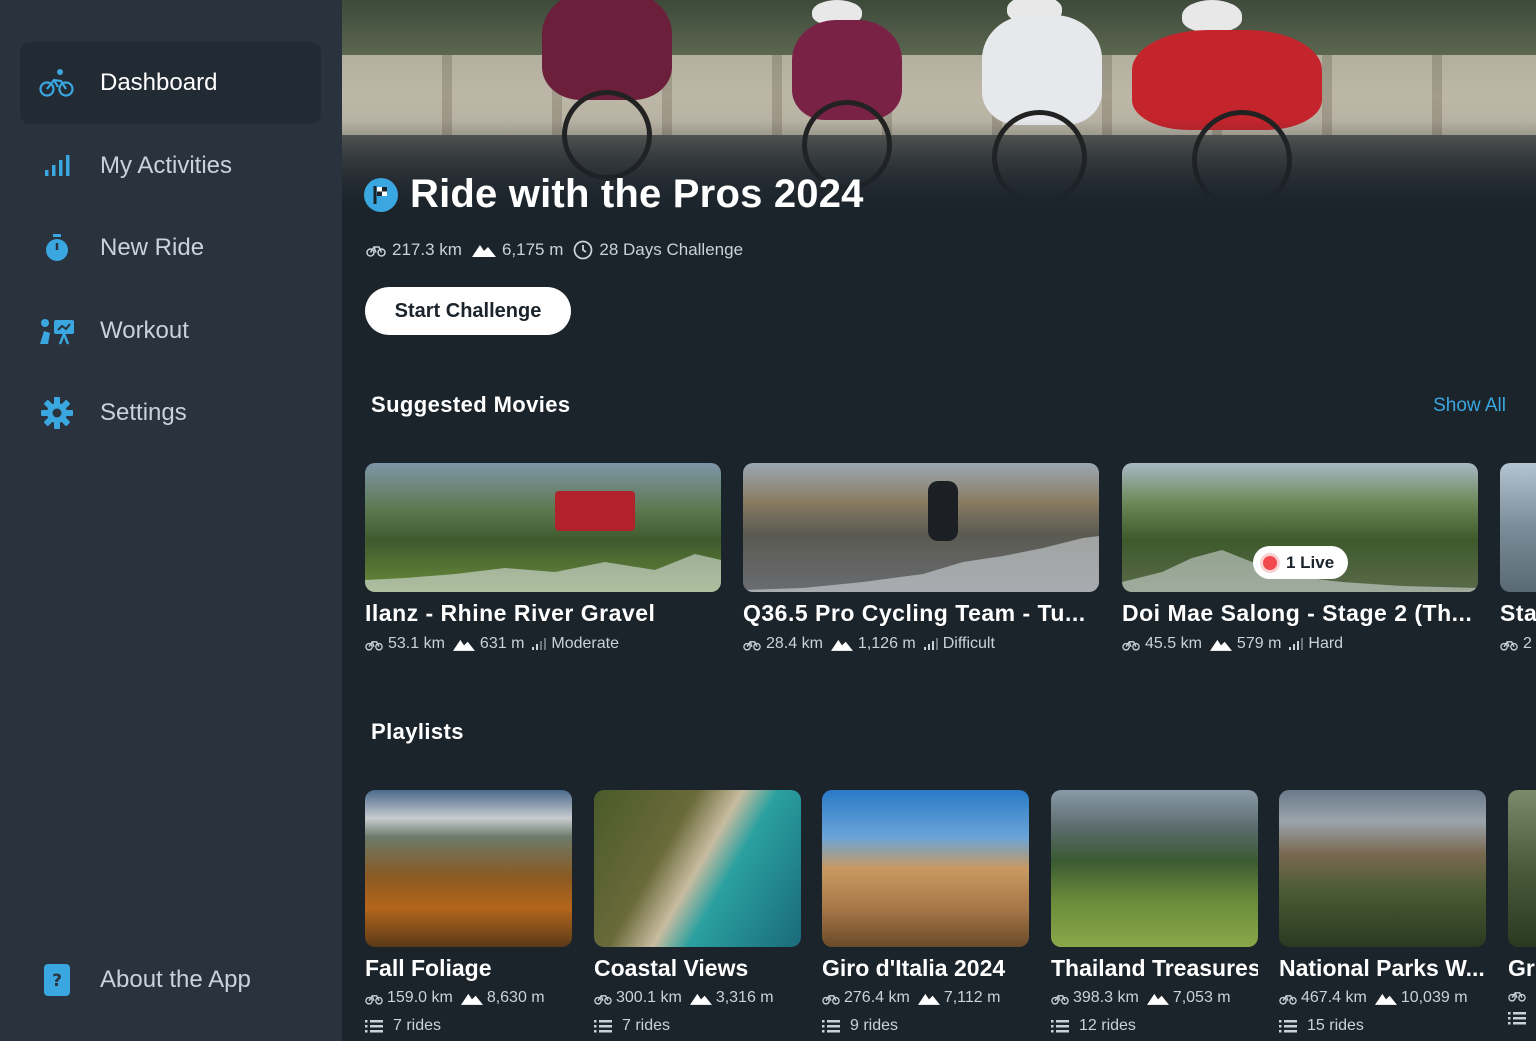  What do you see at coordinates (697, 912) in the screenshot?
I see `playlist-card: Coastal Views 300.1 km 3,316 m 7 rides` at bounding box center [697, 912].